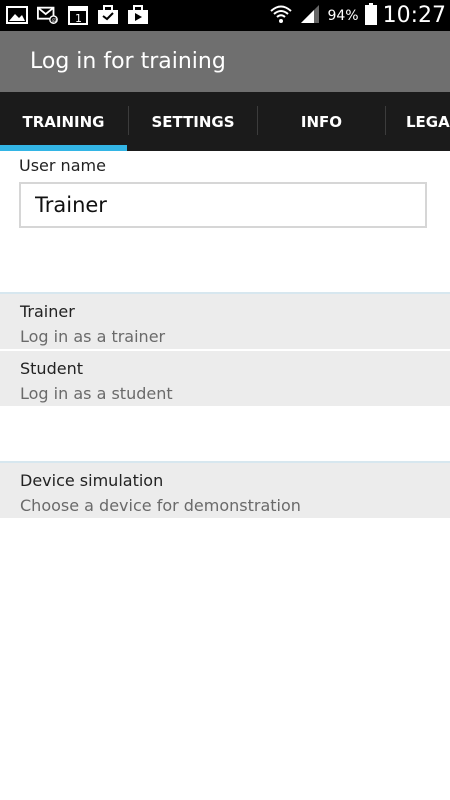 This screenshot has width=450, height=800. What do you see at coordinates (78, 18) in the screenshot?
I see `svg-text: 1` at bounding box center [78, 18].